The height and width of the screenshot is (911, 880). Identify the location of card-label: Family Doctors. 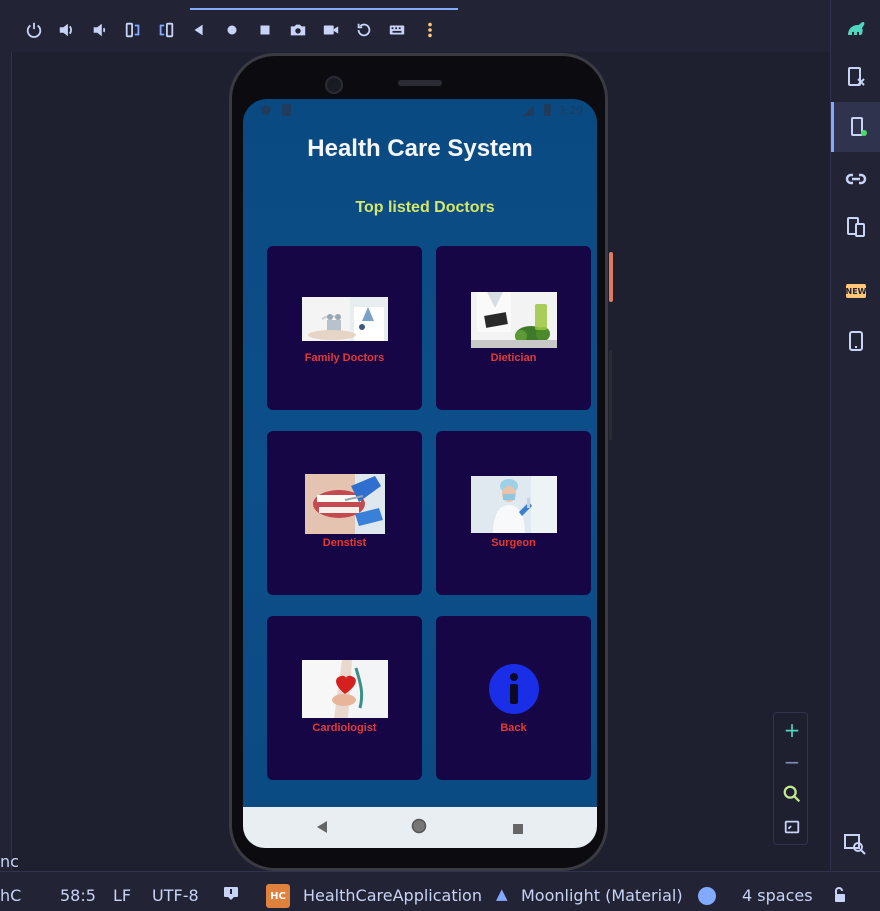
(344, 358).